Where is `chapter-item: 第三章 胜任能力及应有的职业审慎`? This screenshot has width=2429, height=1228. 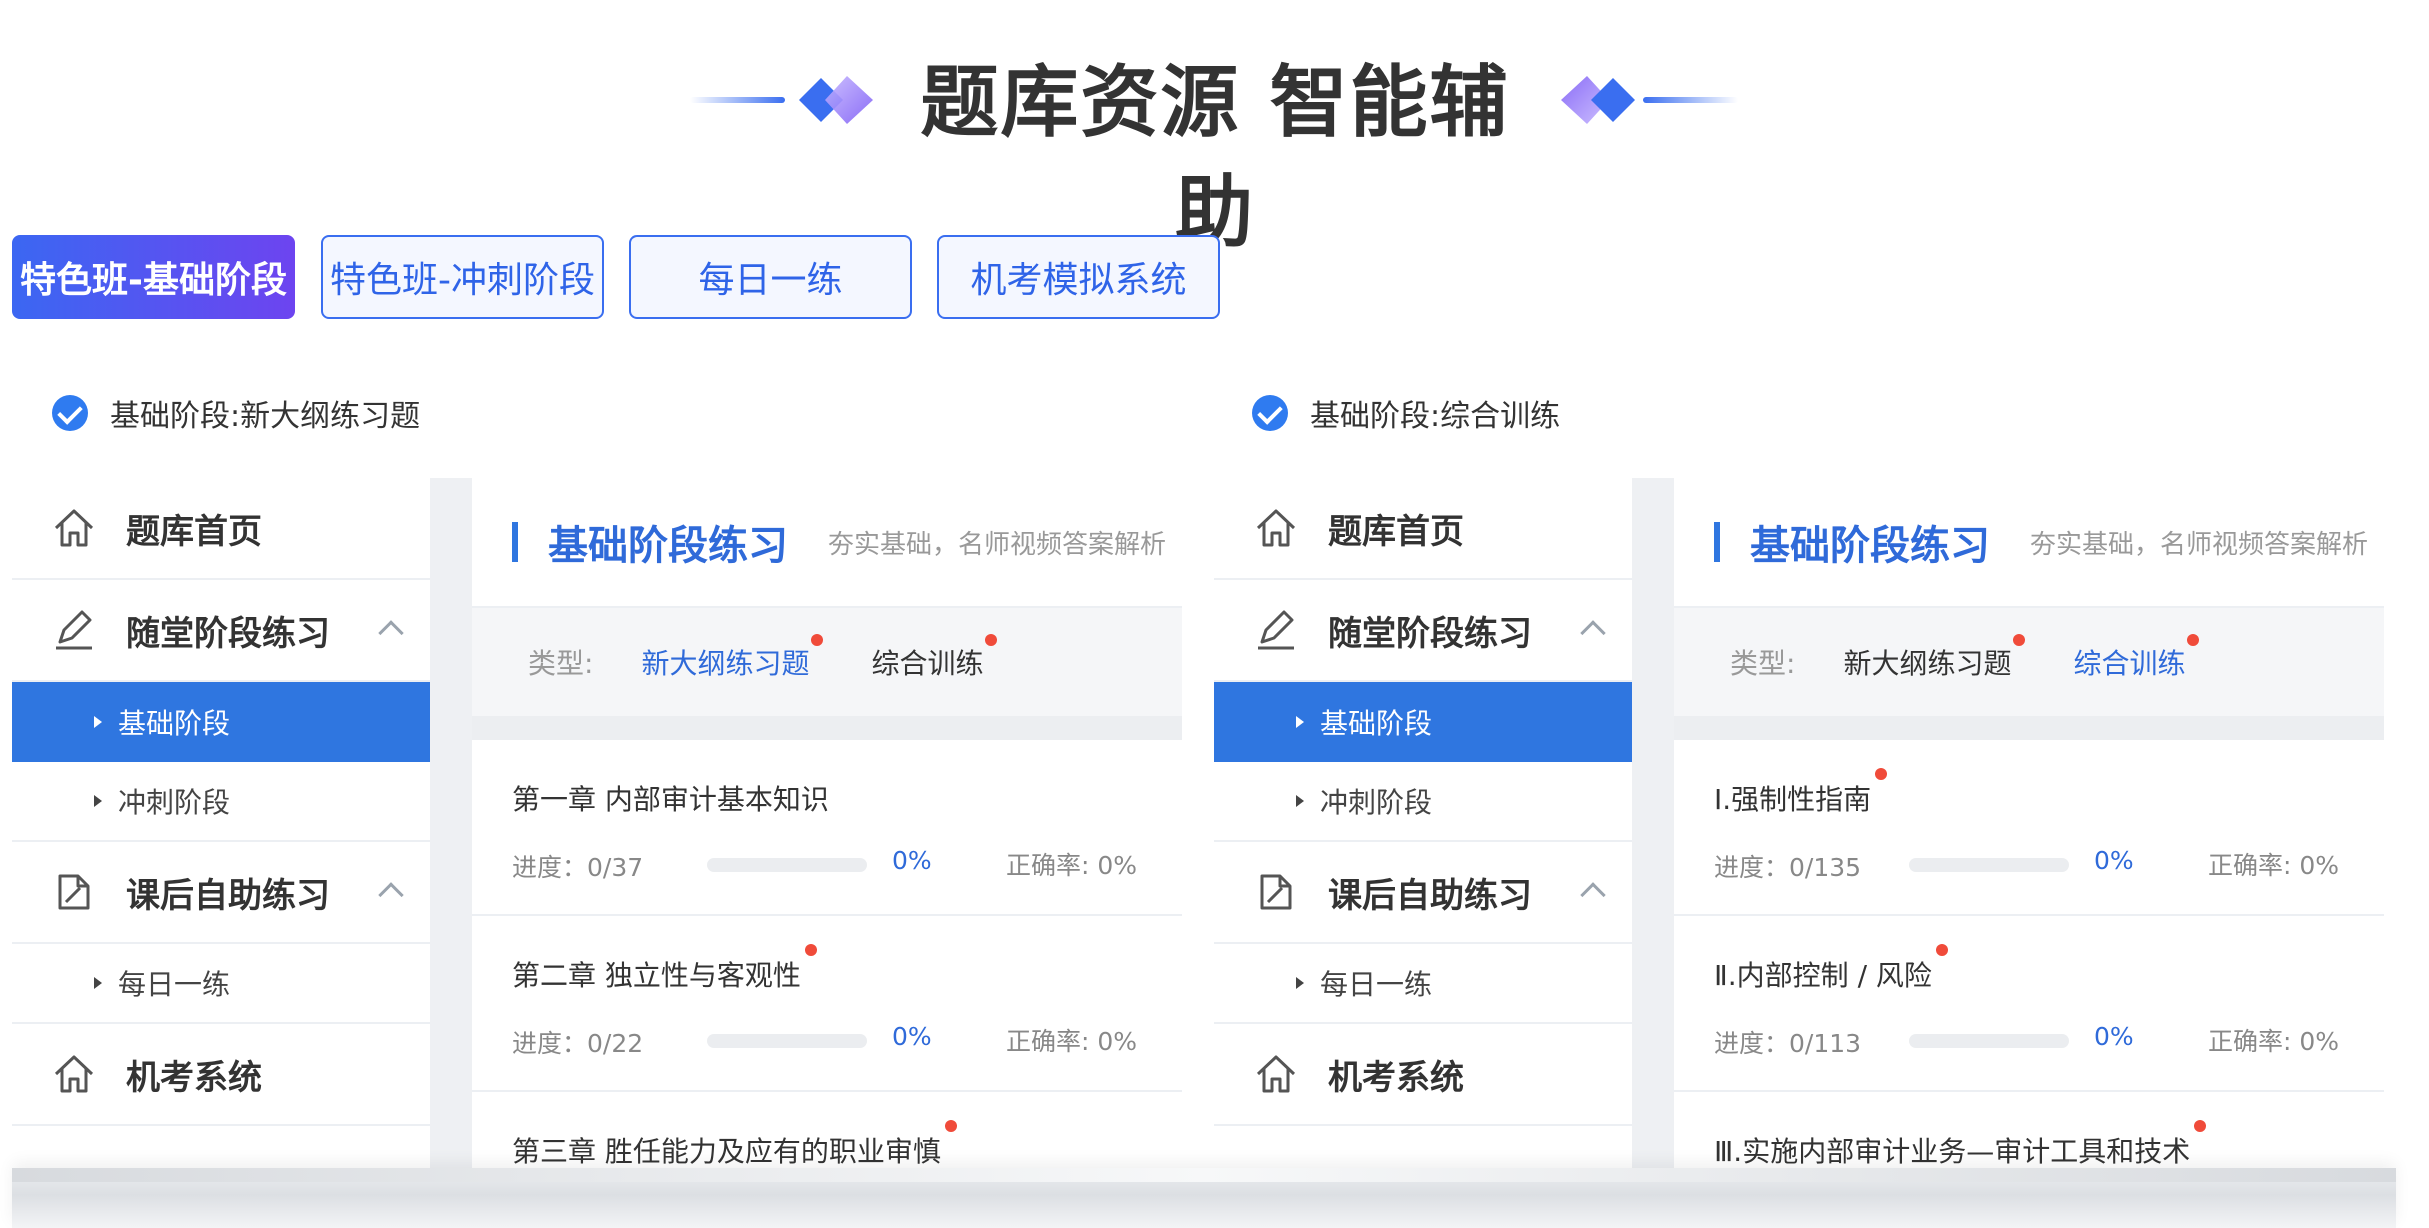 chapter-item: 第三章 胜任能力及应有的职业审慎 is located at coordinates (827, 1130).